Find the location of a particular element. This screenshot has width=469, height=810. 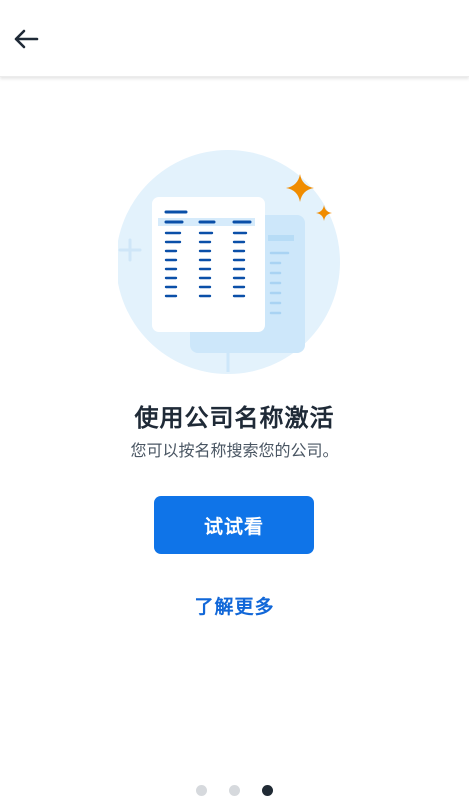

page-subtitle: 您可以按名称搜索您的公司。 is located at coordinates (234, 450).